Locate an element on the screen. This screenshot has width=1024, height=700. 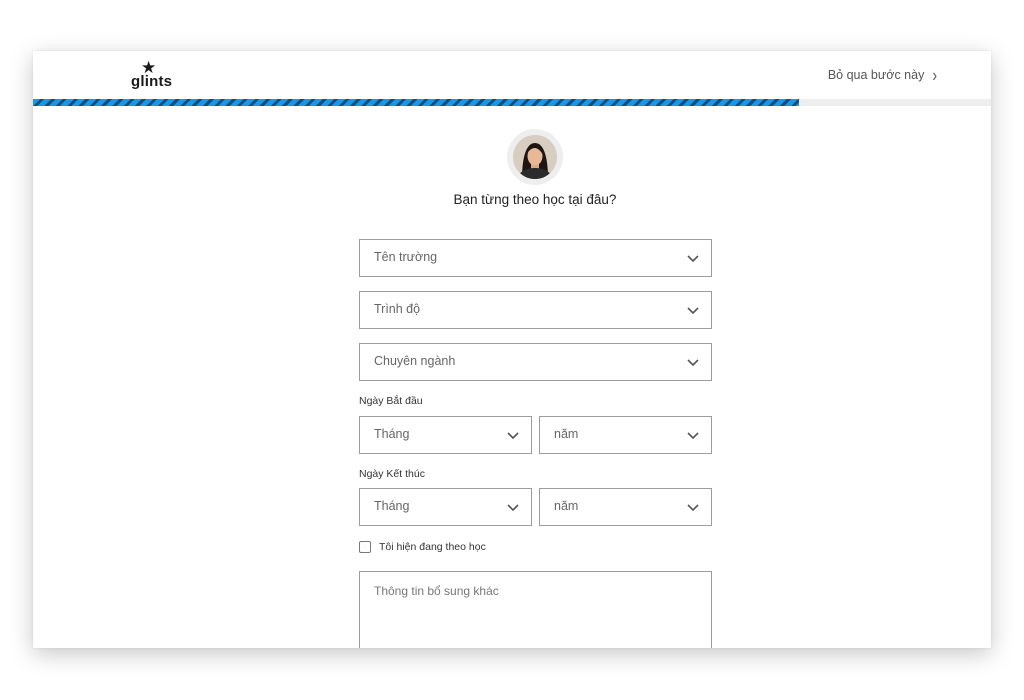
start-month-placeholder: Tháng is located at coordinates (392, 434).